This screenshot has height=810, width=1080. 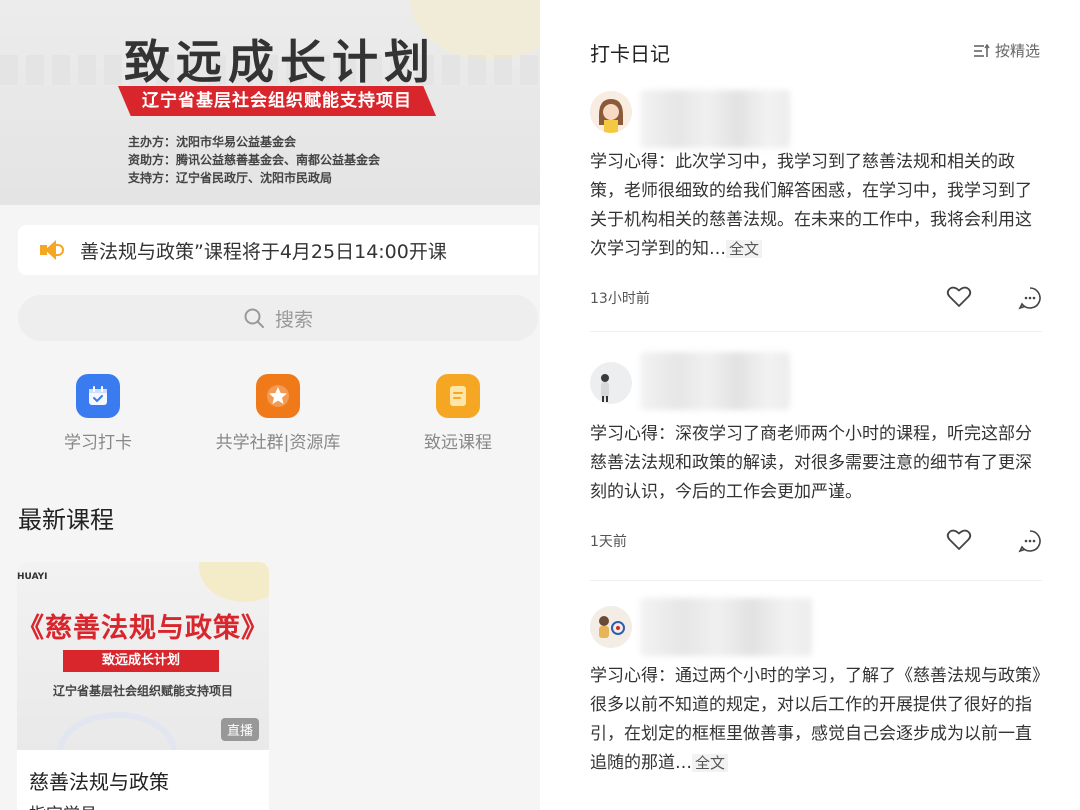 What do you see at coordinates (254, 318) in the screenshot?
I see `search-icon` at bounding box center [254, 318].